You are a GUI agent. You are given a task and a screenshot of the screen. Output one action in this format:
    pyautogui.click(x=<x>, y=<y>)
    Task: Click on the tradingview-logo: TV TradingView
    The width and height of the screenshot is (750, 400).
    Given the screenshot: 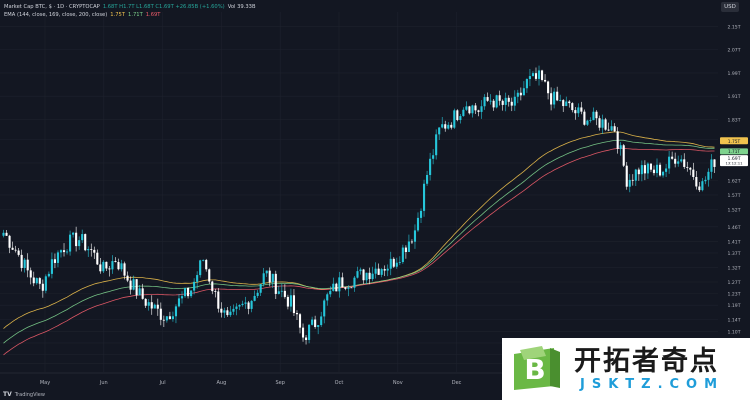 What is the action you would take?
    pyautogui.click(x=24, y=394)
    